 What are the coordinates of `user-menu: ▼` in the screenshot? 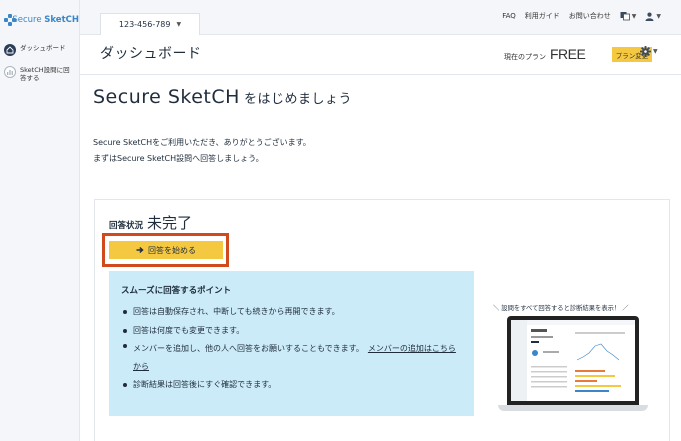 It's located at (653, 16).